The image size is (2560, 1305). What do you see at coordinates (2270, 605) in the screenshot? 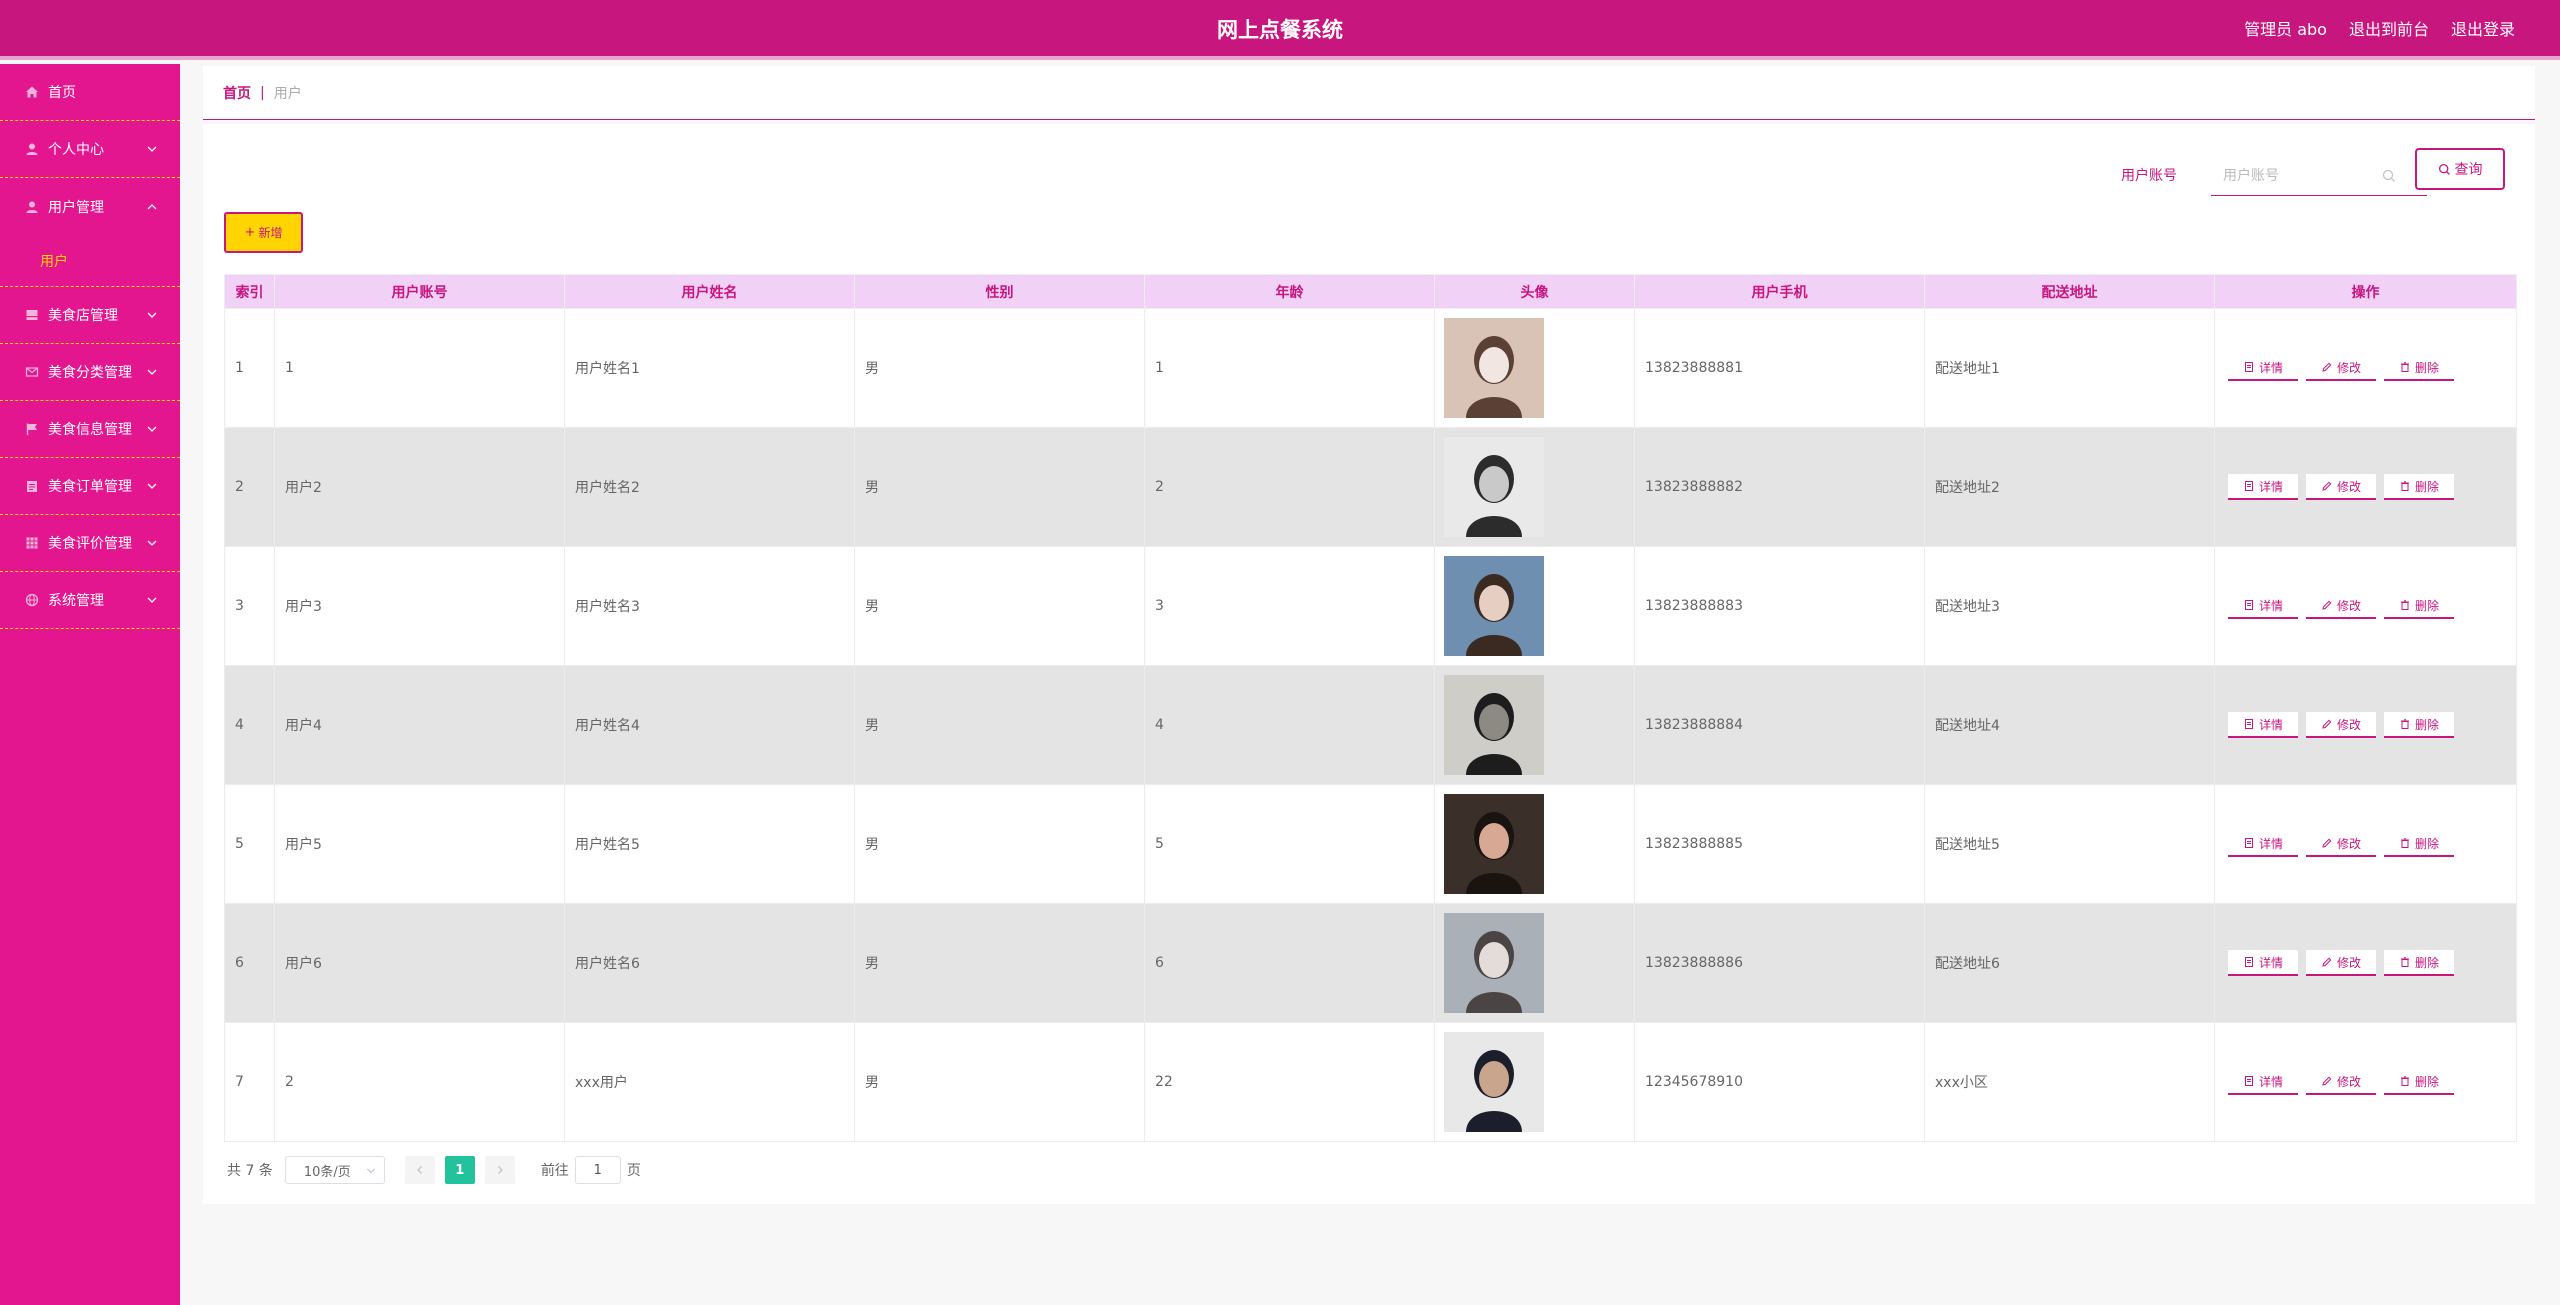
I see `detail-button-label: 详情` at bounding box center [2270, 605].